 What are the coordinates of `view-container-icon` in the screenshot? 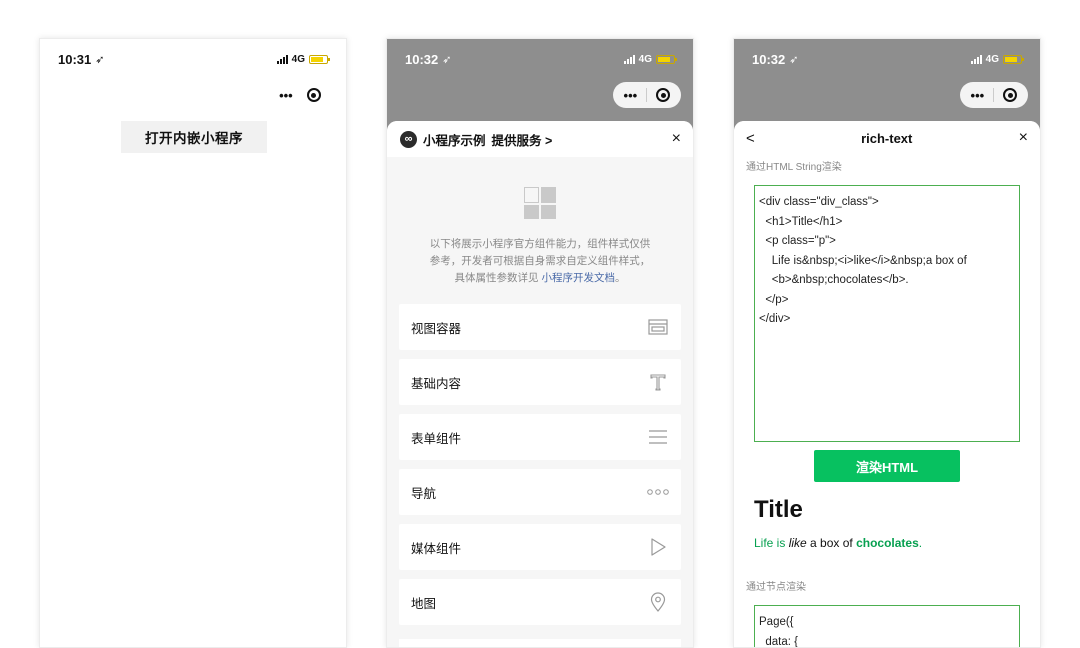 It's located at (658, 327).